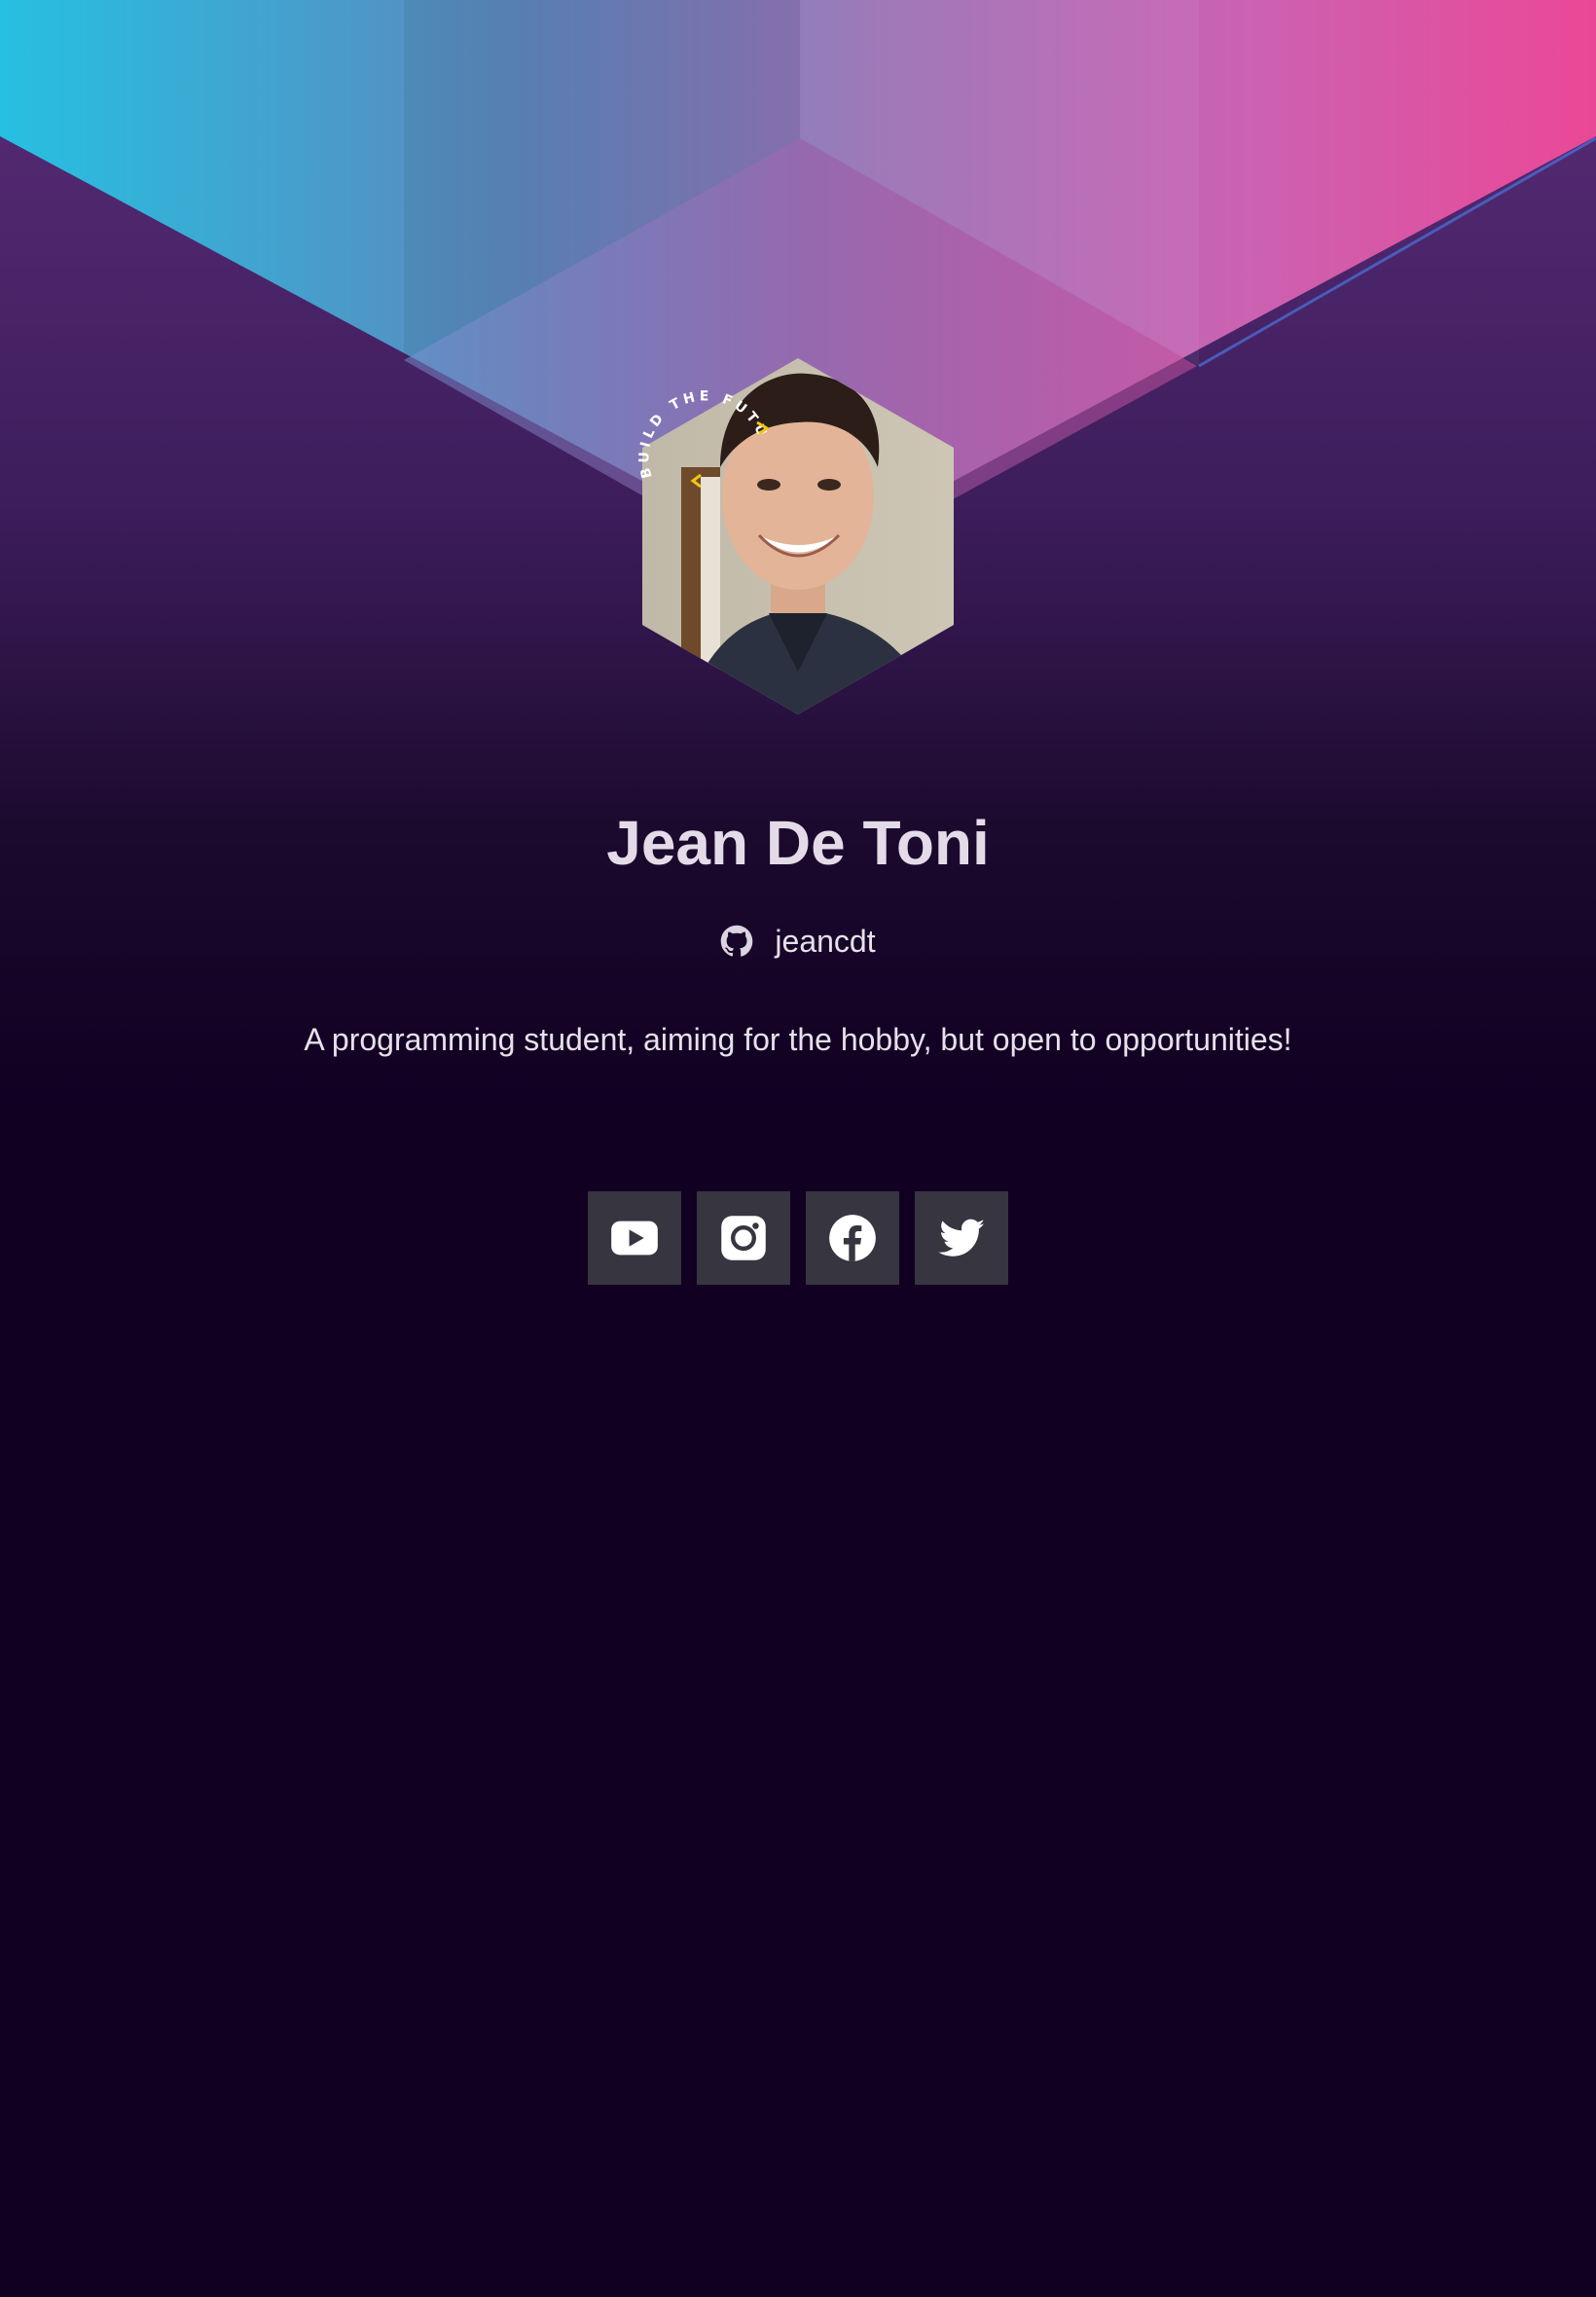  What do you see at coordinates (825, 941) in the screenshot?
I see `github-username: jeancdt` at bounding box center [825, 941].